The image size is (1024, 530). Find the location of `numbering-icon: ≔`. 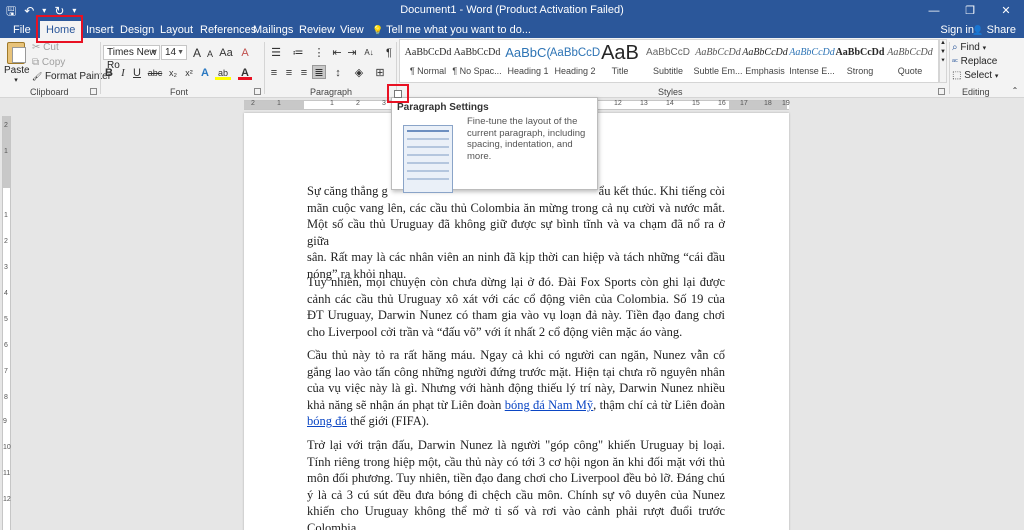

numbering-icon: ≔ is located at coordinates (298, 53).